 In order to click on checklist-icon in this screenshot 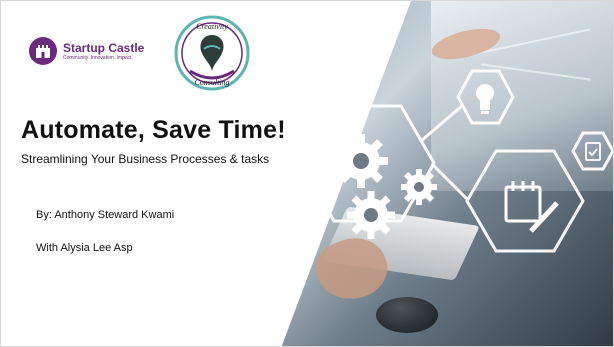, I will do `click(593, 151)`.